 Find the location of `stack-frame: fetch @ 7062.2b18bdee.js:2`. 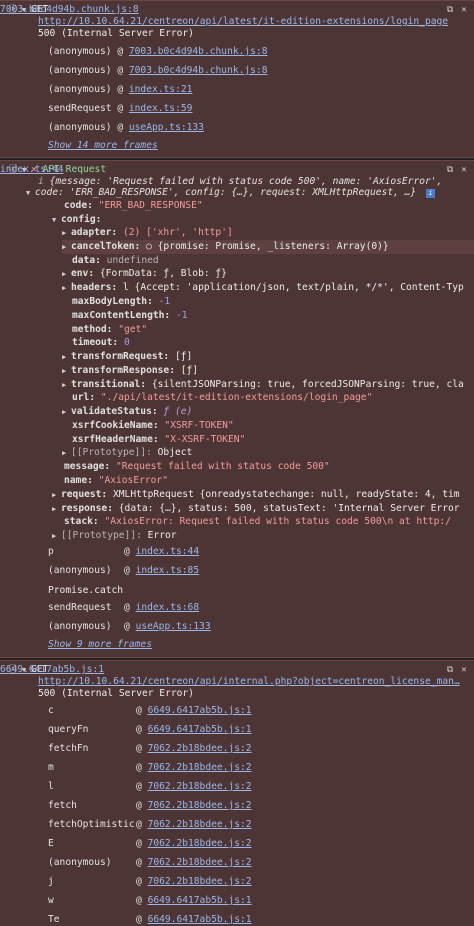

stack-frame: fetch @ 7062.2b18bdee.js:2 is located at coordinates (150, 805).